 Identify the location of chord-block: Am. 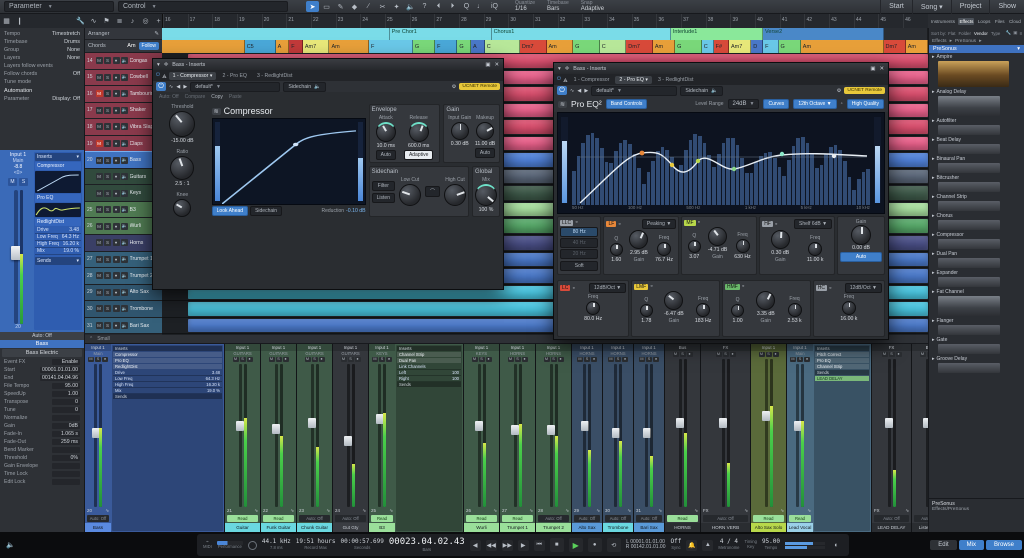
(917, 46).